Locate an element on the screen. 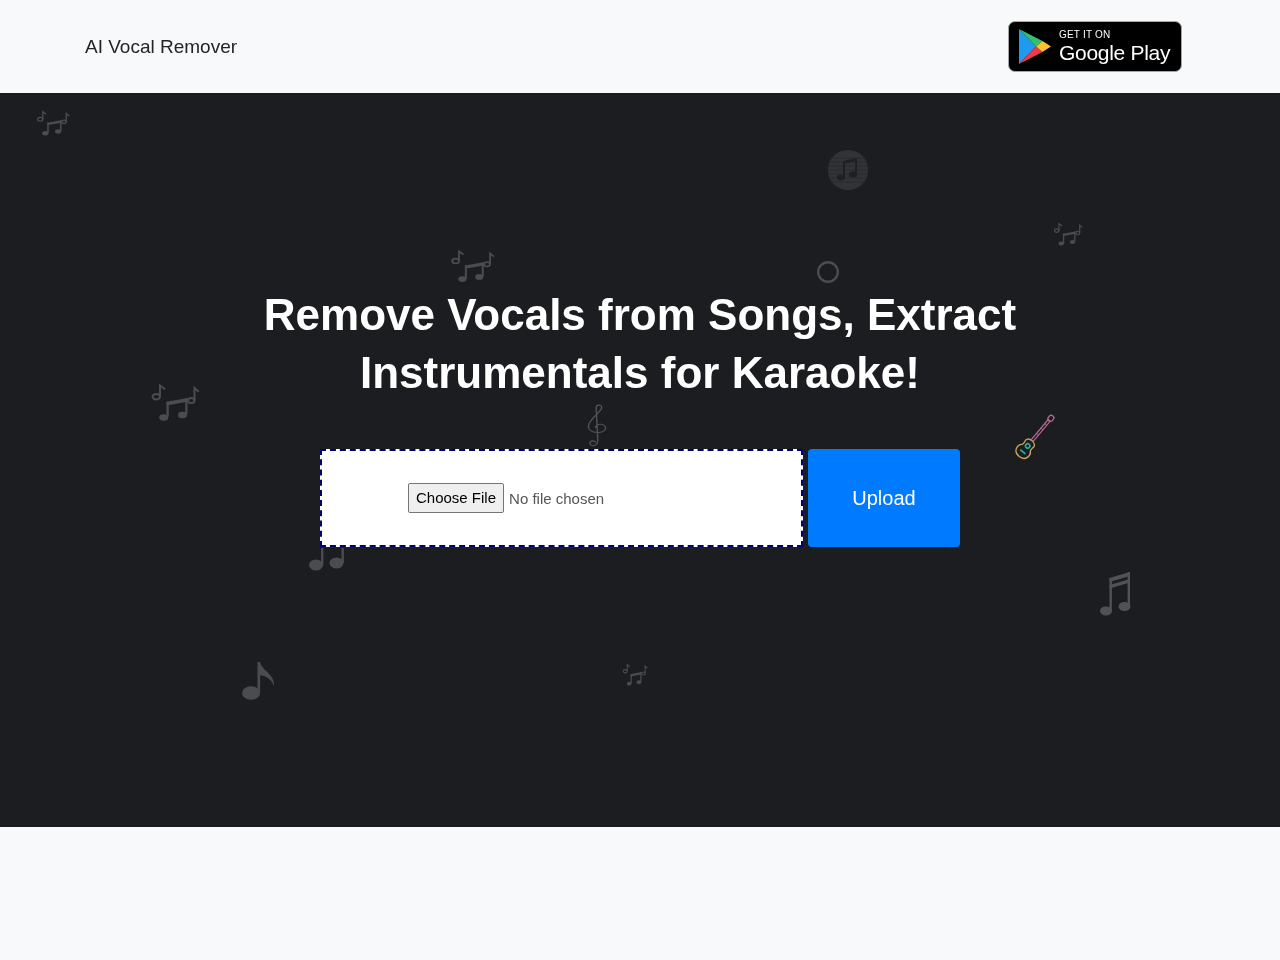 Image resolution: width=1280 pixels, height=960 pixels. google-play-badge: GET IT ON Google Play is located at coordinates (1095, 46).